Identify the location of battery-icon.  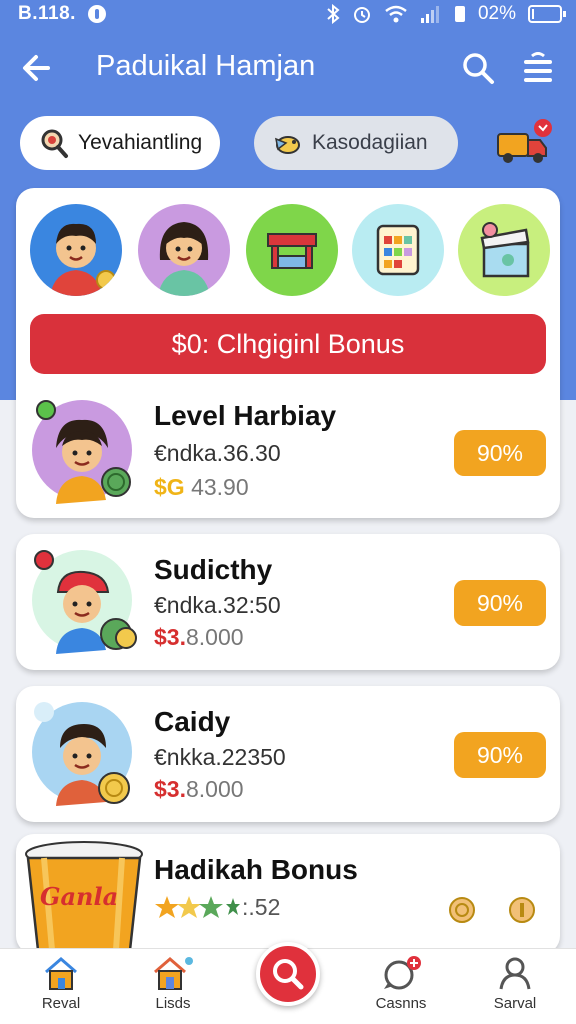
(547, 14).